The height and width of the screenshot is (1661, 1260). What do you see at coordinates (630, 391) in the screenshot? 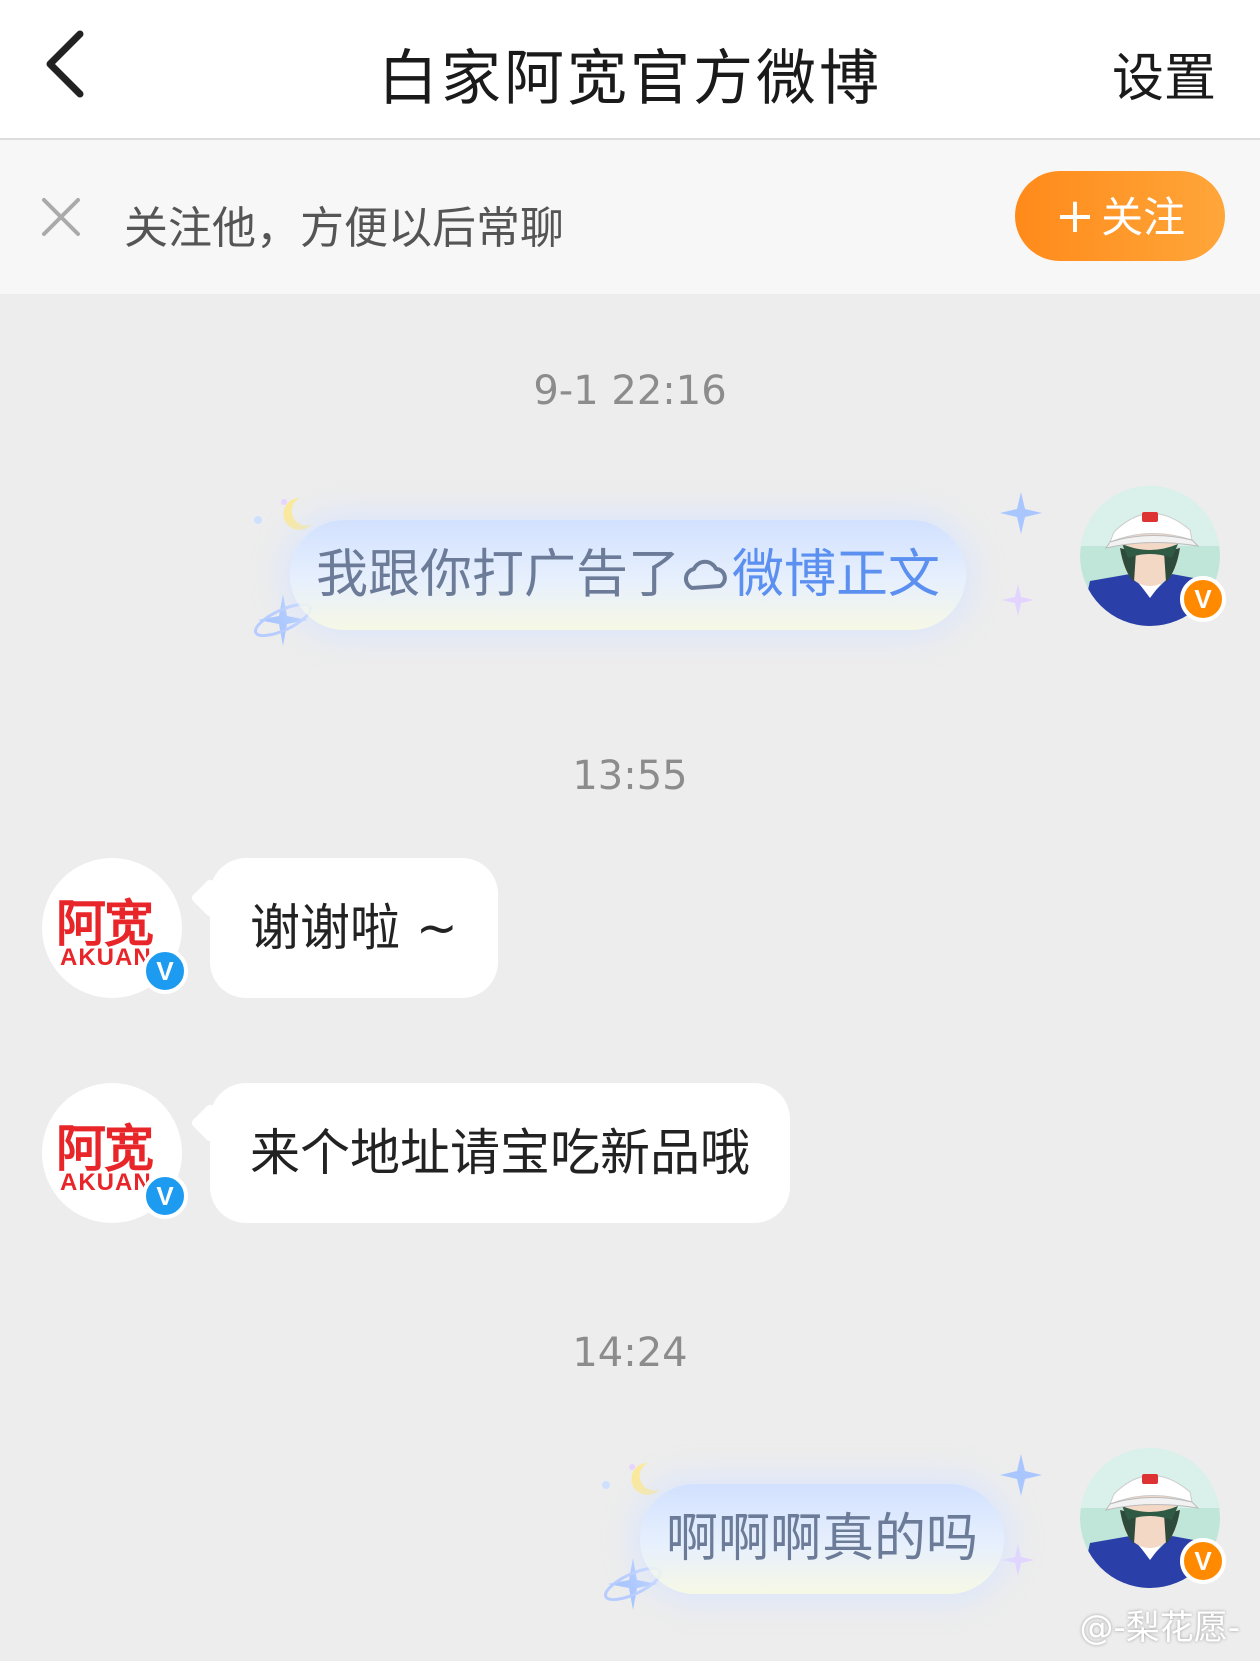
I see `timestamp: 9-1 22:16` at bounding box center [630, 391].